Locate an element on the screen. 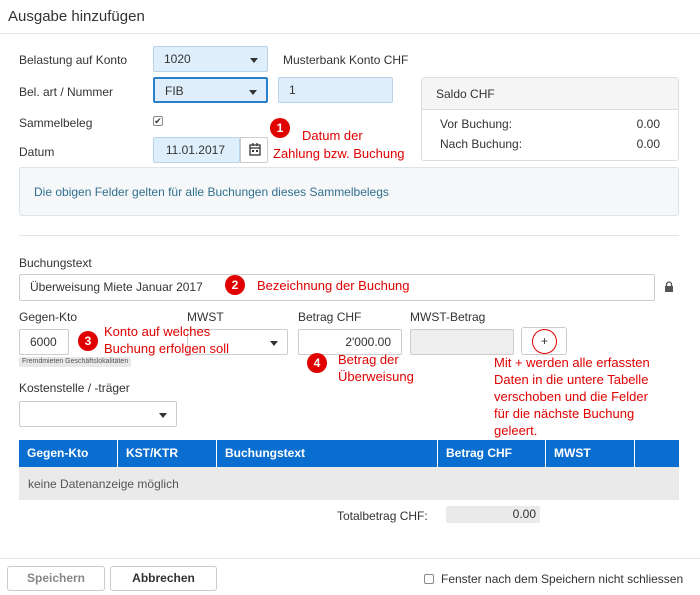  save-button: Speichern is located at coordinates (56, 578).